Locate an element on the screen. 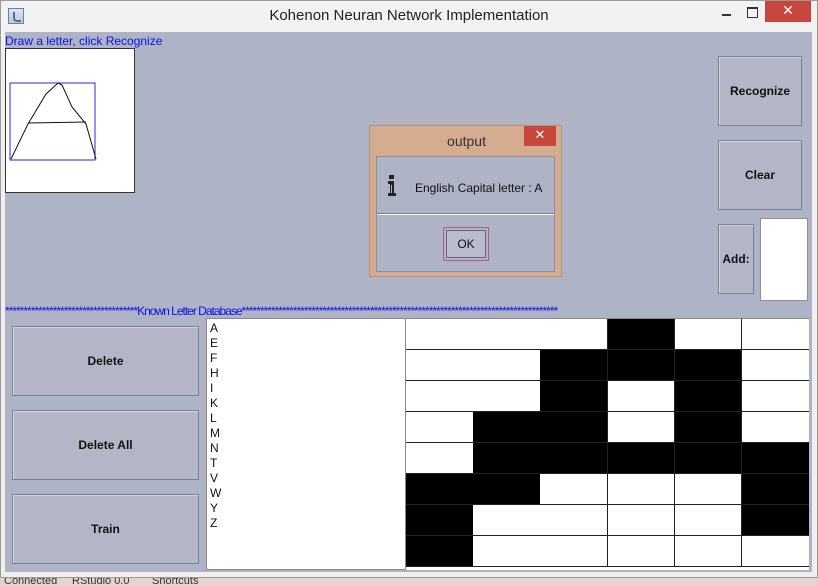  known-letter-list: A E F H I K L M N T V W Y Z is located at coordinates (306, 444).